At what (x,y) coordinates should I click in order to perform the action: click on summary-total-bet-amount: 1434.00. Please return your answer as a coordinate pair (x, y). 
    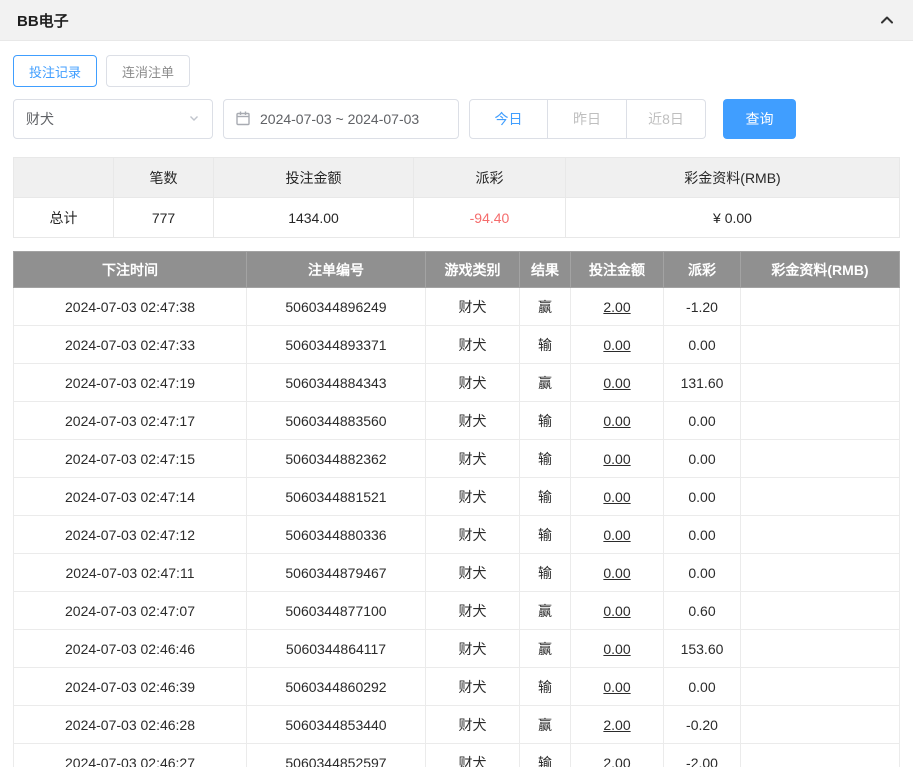
    Looking at the image, I should click on (313, 217).